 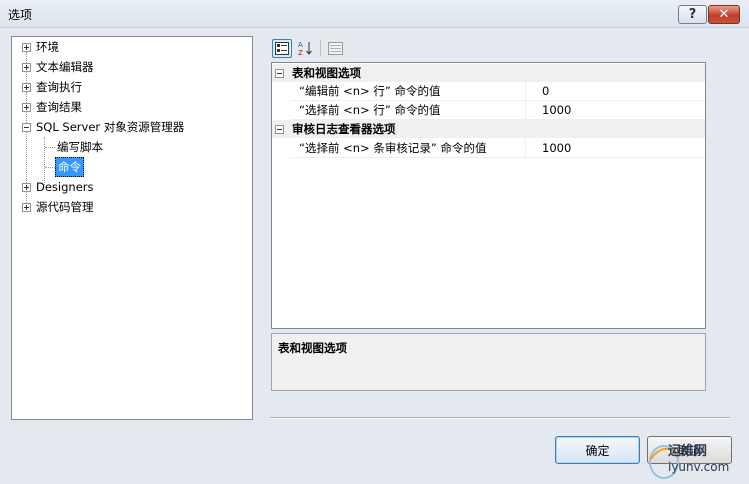 I want to click on categorized-icon, so click(x=282, y=48).